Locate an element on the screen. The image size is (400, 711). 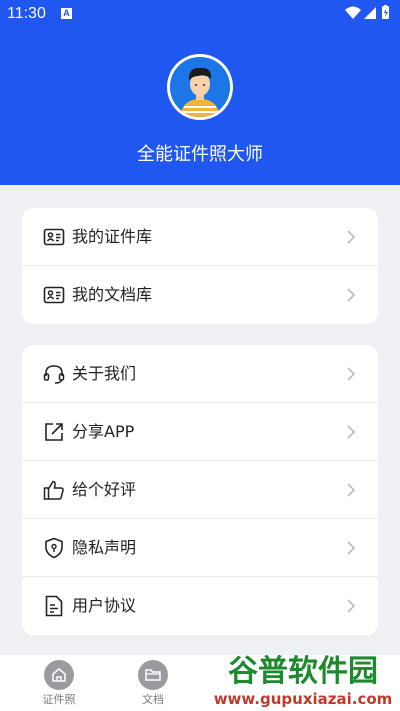
status-bar: 11:30 A is located at coordinates (200, 14).